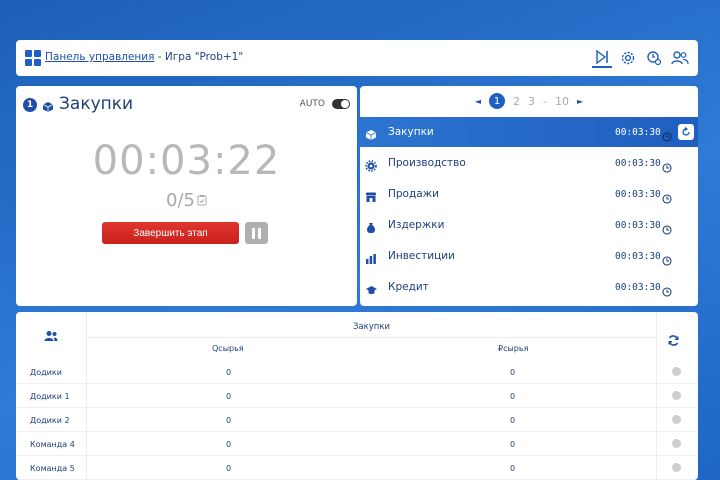  Describe the element at coordinates (357, 372) in the screenshot. I see `table-row: Додики 0 0` at that location.